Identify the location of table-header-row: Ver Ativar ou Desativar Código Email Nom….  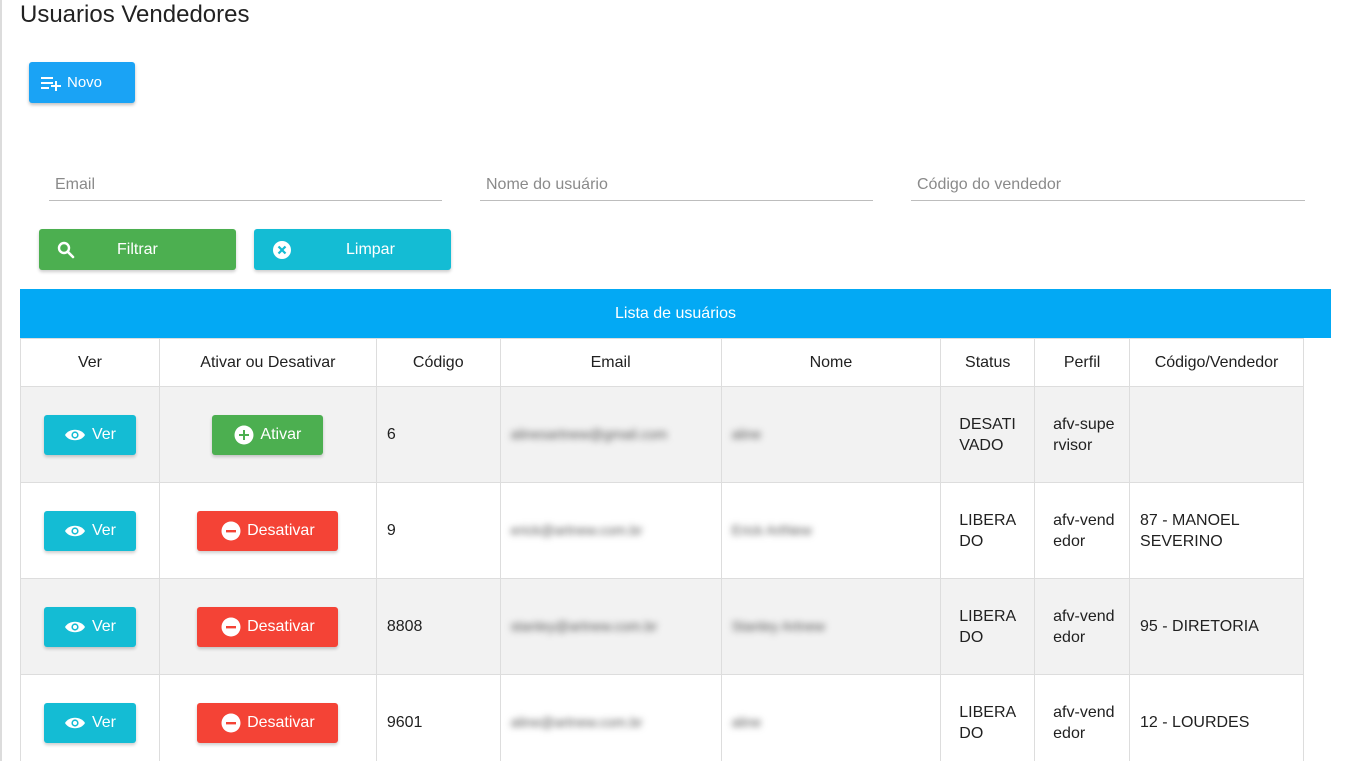
(662, 362).